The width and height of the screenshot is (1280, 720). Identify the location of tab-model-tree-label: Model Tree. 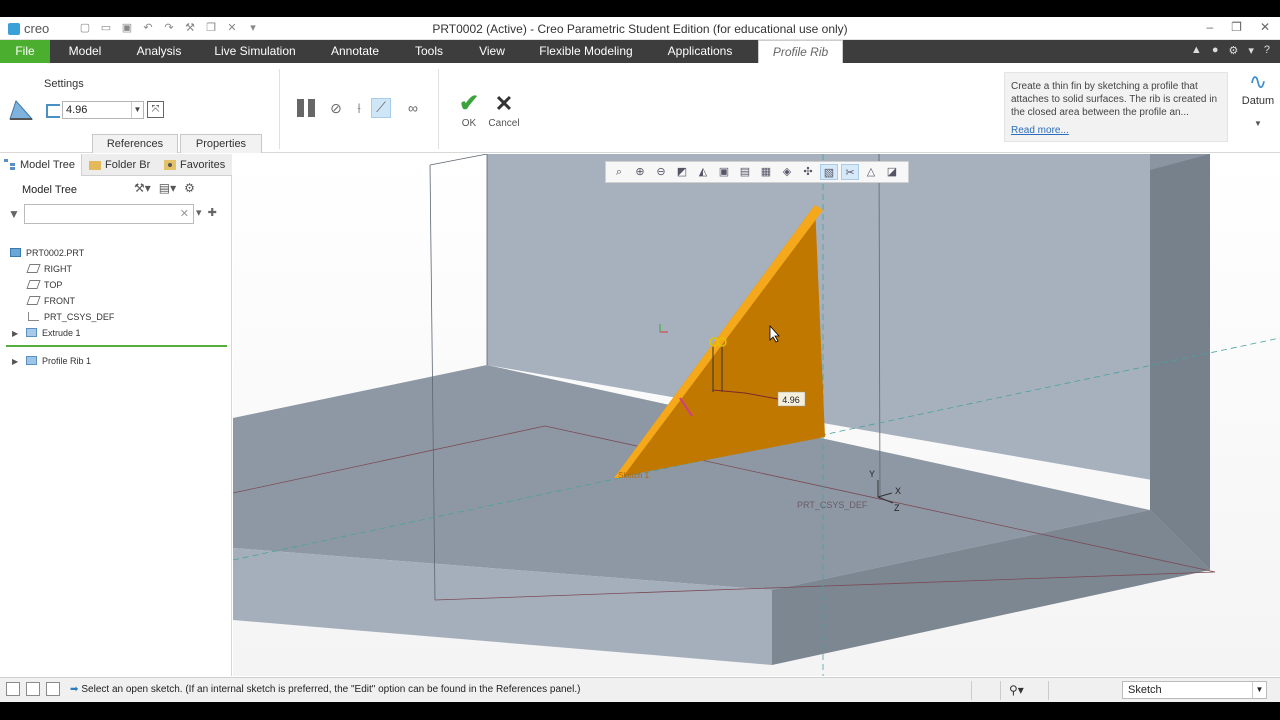
(48, 165).